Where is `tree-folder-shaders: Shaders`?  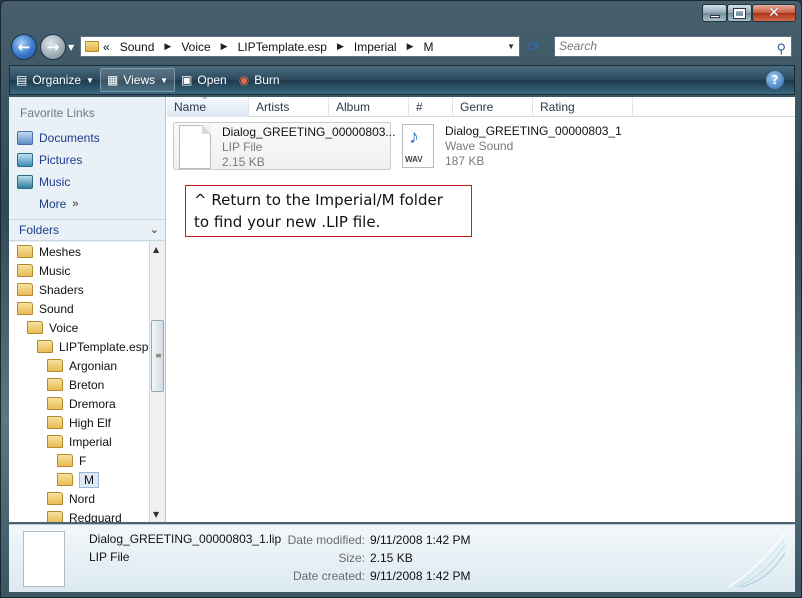
tree-folder-shaders: Shaders is located at coordinates (50, 289).